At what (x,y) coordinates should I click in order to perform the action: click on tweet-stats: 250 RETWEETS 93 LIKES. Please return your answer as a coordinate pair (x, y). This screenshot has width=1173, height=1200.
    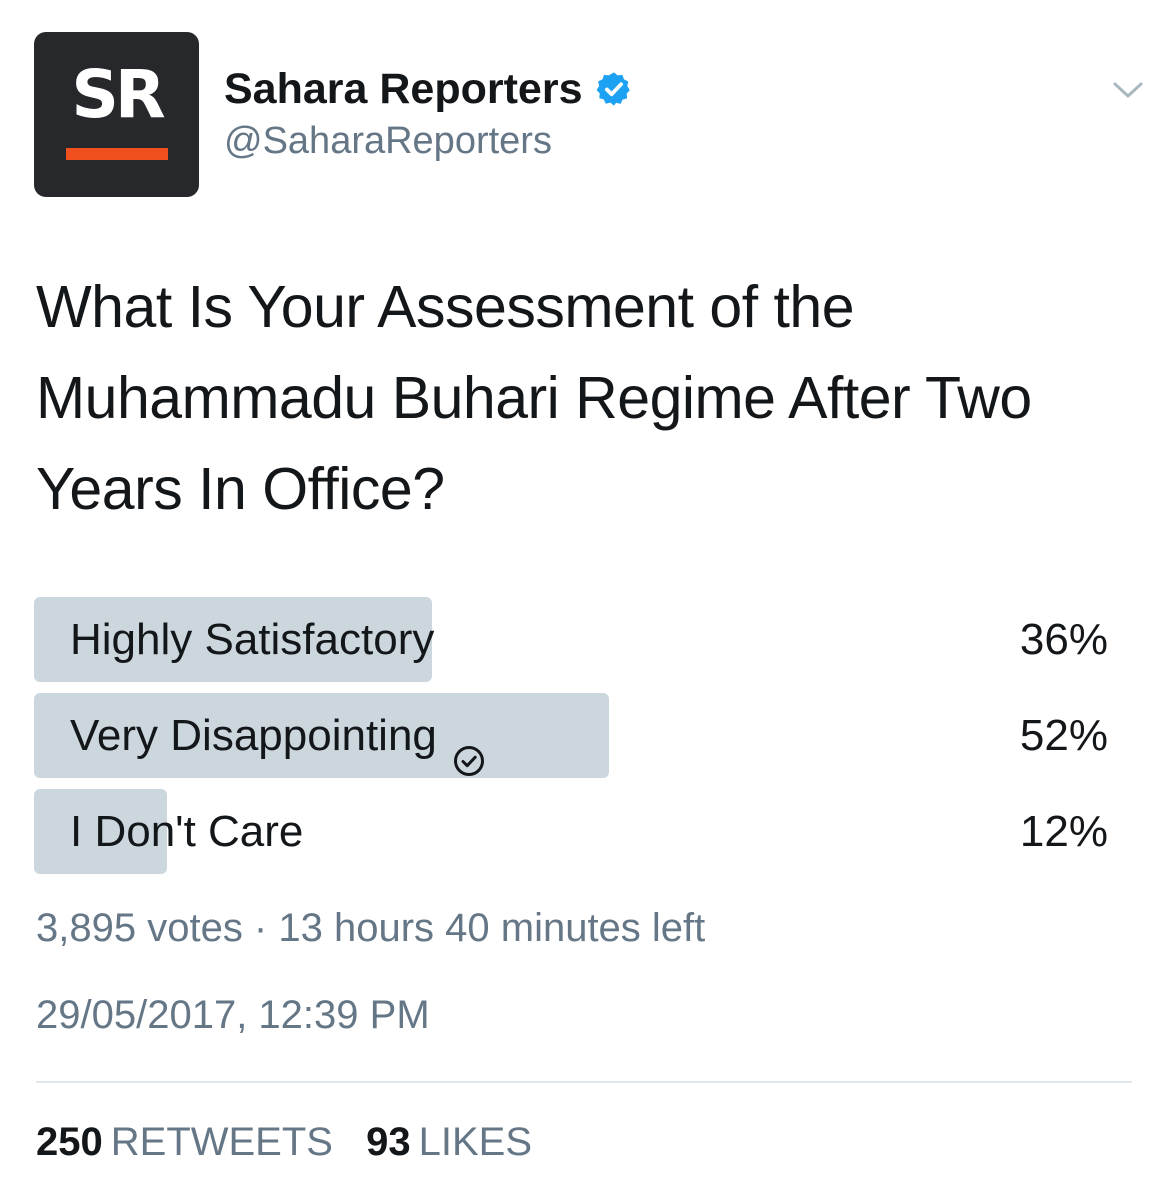
    Looking at the image, I should click on (284, 1142).